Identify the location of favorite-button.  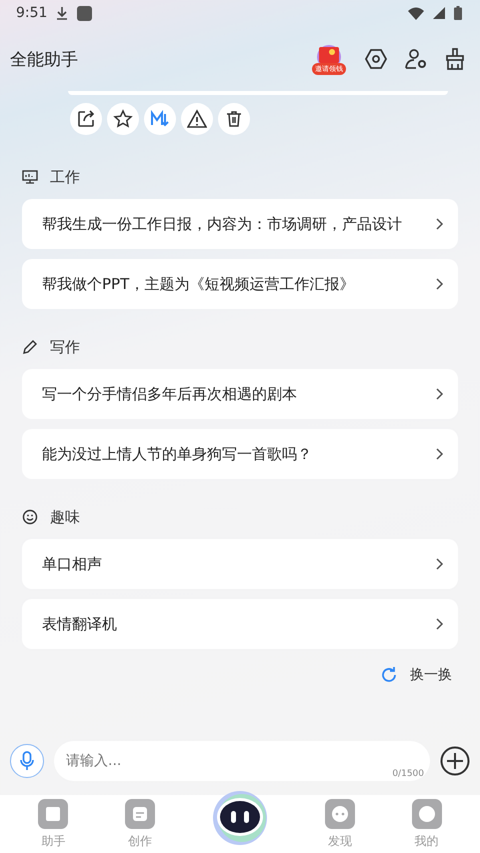
(123, 119).